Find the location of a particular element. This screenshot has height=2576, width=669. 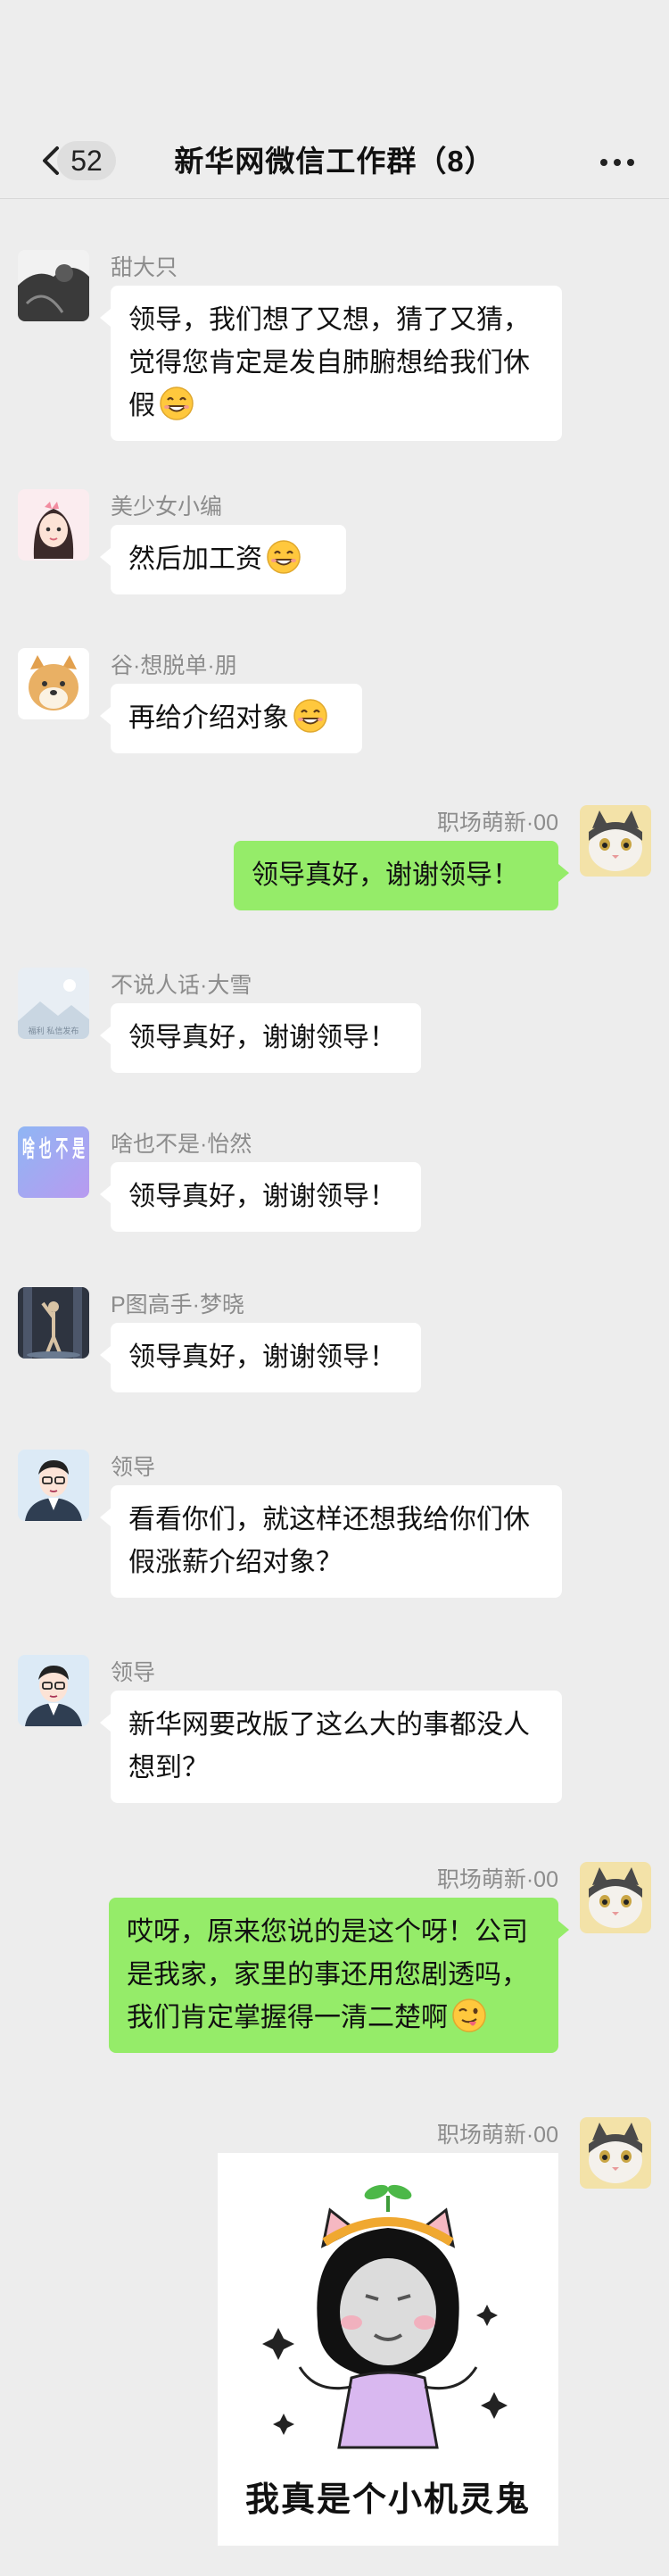

avatar-image-icon: 啥 也 不 是 is located at coordinates (53, 1162).